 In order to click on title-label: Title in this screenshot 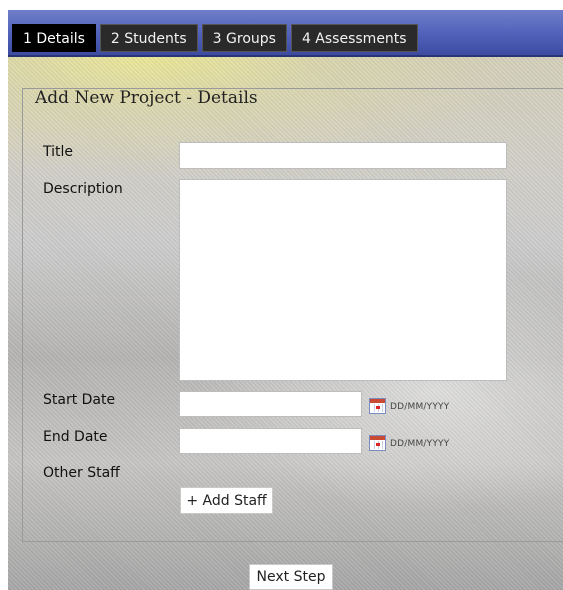, I will do `click(58, 152)`.